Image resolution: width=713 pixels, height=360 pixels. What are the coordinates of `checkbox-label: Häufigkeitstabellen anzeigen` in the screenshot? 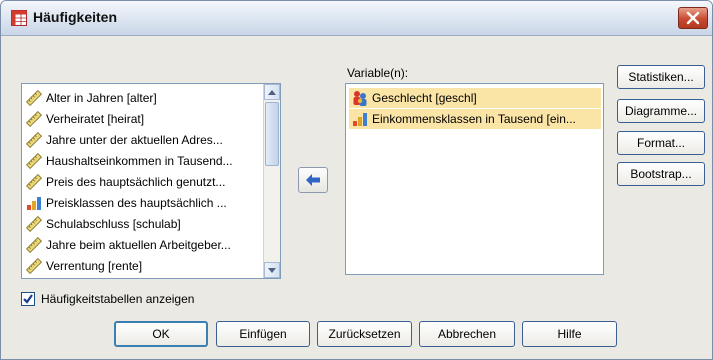 It's located at (118, 299).